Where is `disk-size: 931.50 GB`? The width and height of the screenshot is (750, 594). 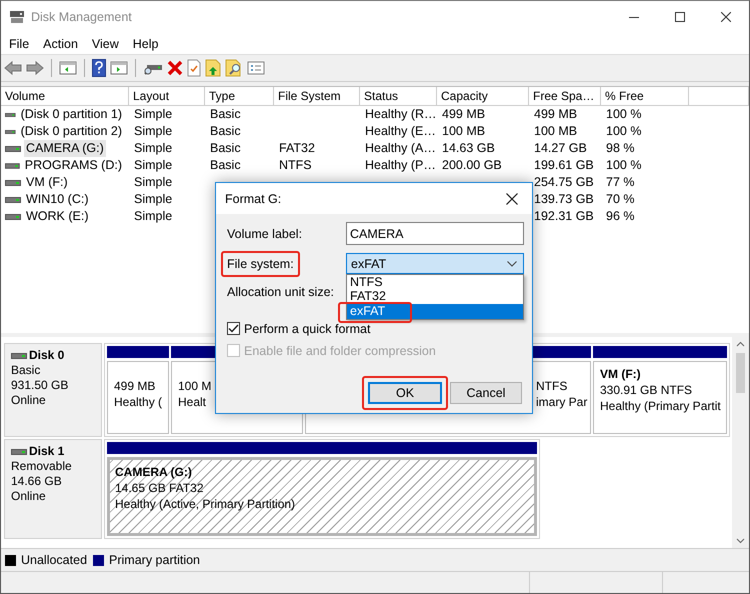
disk-size: 931.50 GB is located at coordinates (40, 385).